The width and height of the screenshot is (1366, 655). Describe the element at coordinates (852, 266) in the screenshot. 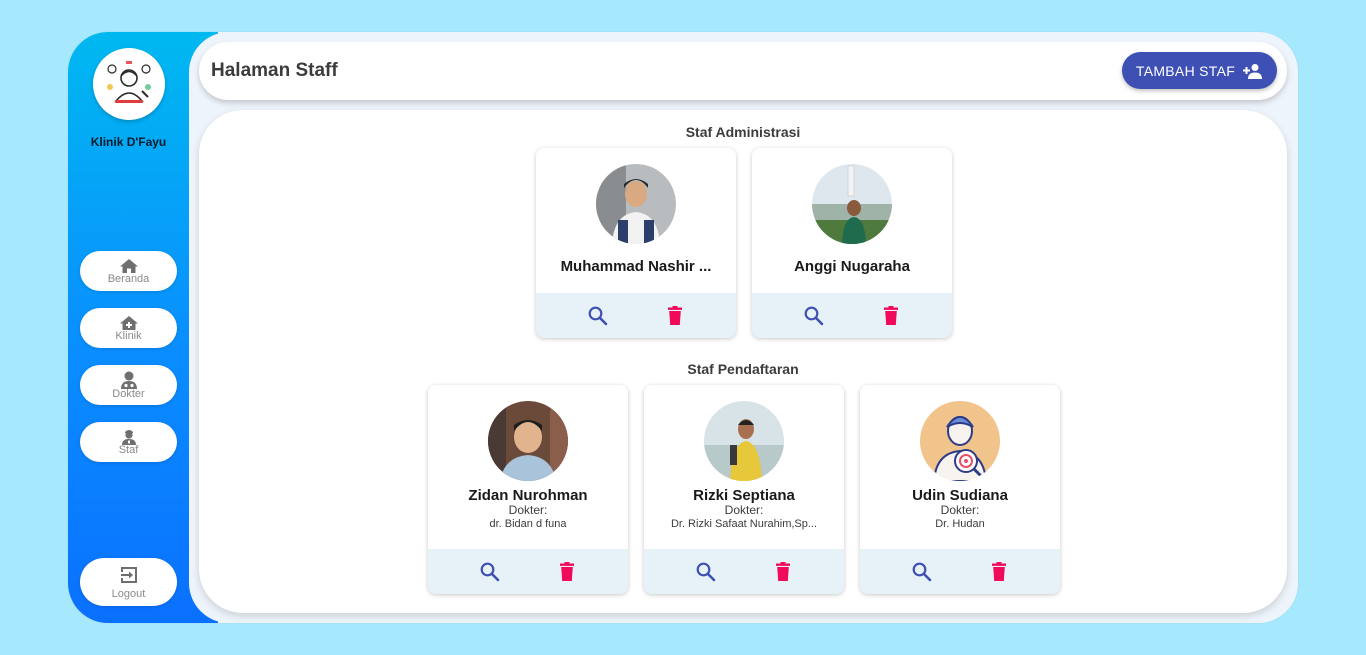

I see `staff-name: Anggi Nugaraha` at that location.